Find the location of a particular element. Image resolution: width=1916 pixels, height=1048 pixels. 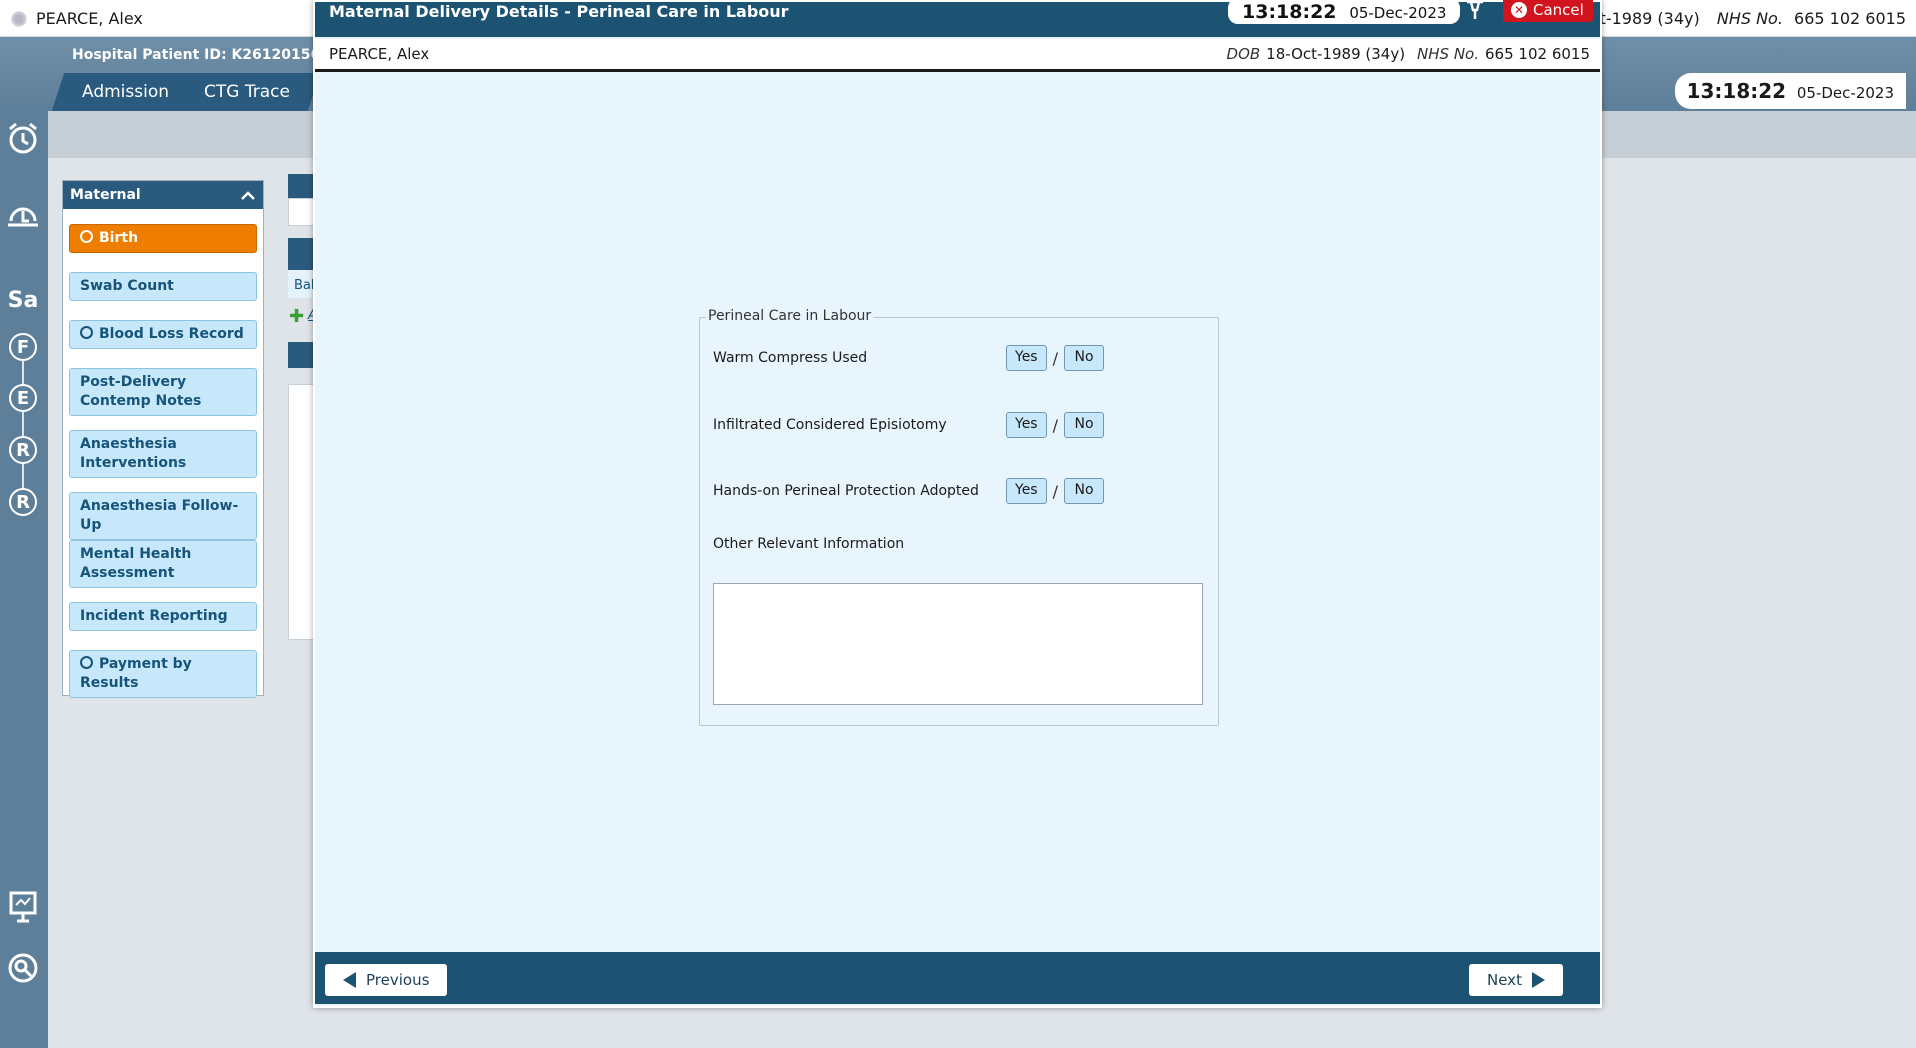

section-legend: Perineal Care in Labour is located at coordinates (790, 316).